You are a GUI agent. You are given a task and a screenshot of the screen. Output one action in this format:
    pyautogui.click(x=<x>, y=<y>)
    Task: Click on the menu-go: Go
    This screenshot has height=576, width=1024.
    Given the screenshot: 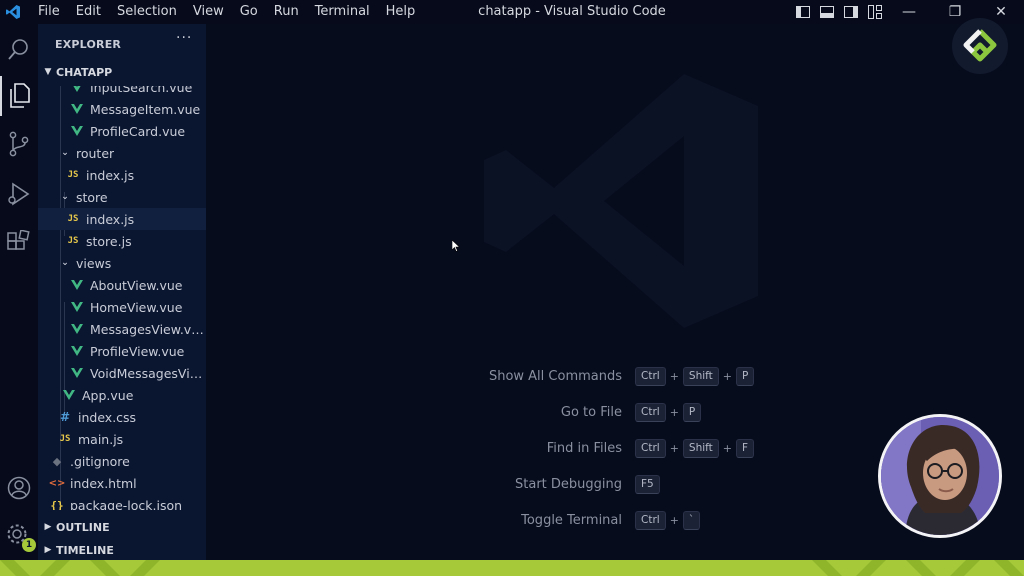 What is the action you would take?
    pyautogui.click(x=249, y=12)
    